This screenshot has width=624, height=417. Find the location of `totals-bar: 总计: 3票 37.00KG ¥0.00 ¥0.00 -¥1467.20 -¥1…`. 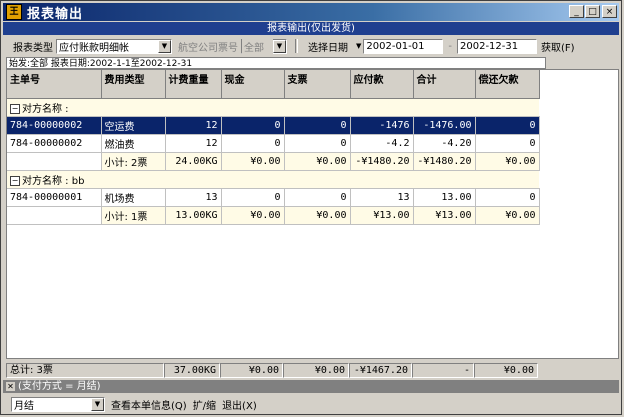

totals-bar: 总计: 3票 37.00KG ¥0.00 ¥0.00 -¥1467.20 -¥1… is located at coordinates (276, 376).